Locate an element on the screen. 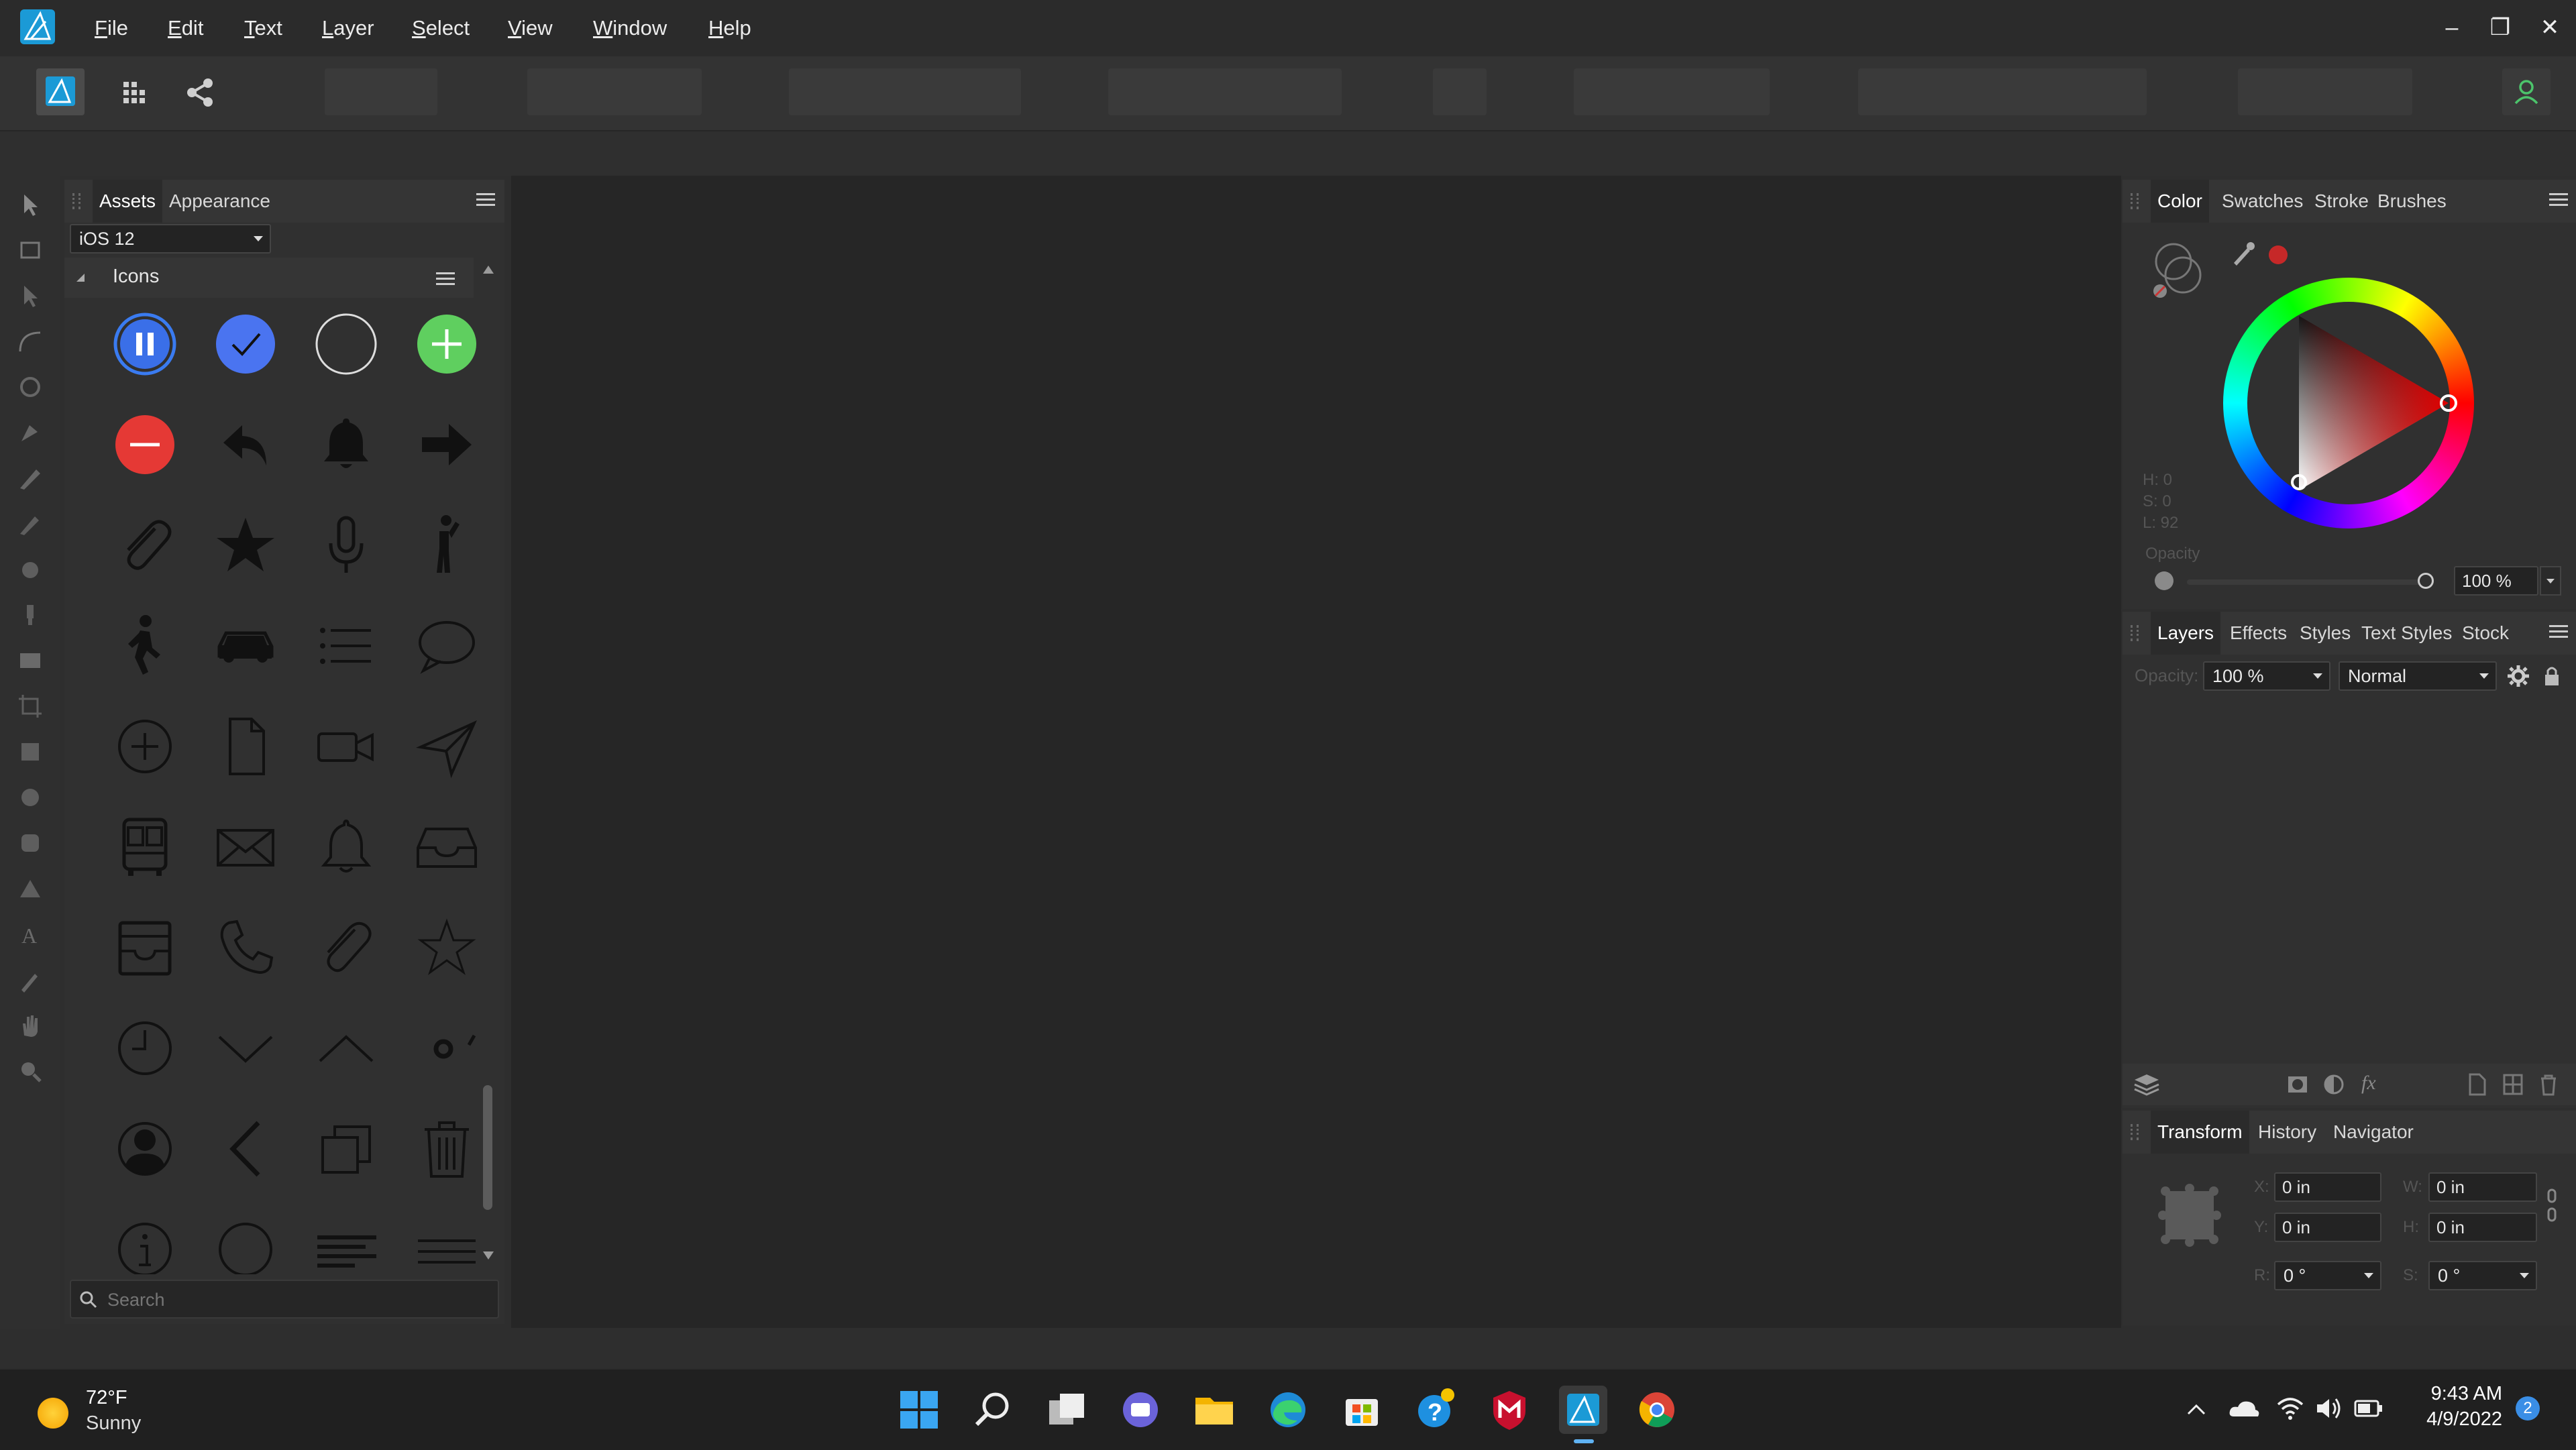 The height and width of the screenshot is (1450, 2576). clock-time: 9:43 AM is located at coordinates (2458, 1394).